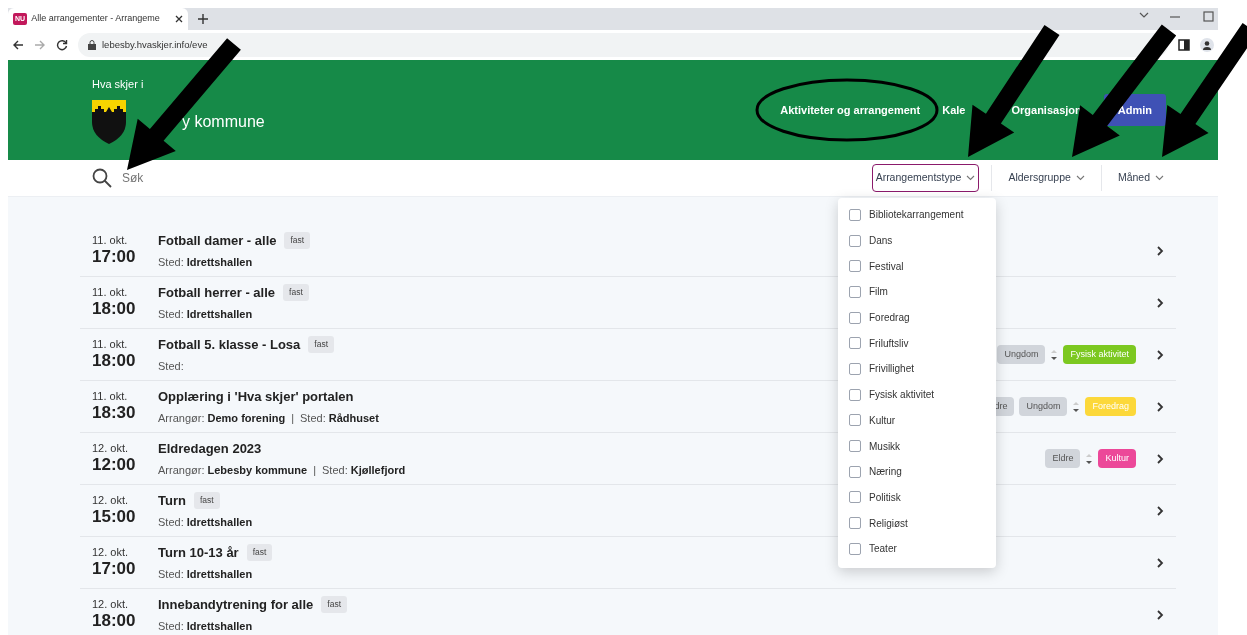  What do you see at coordinates (1110, 406) in the screenshot?
I see `tag: Foredrag` at bounding box center [1110, 406].